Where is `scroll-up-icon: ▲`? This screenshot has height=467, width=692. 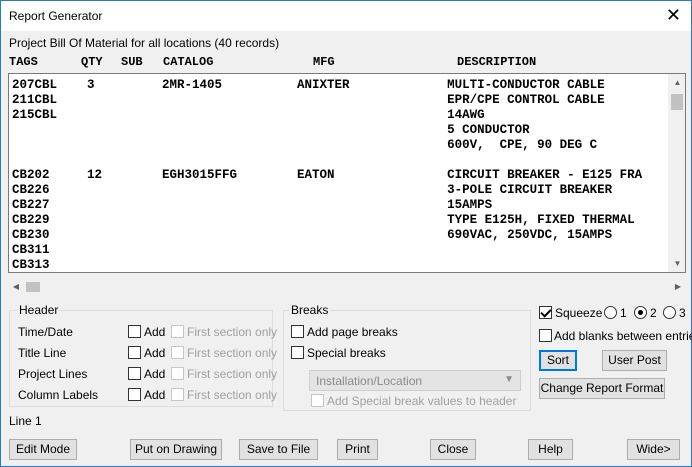 scroll-up-icon: ▲ is located at coordinates (677, 82).